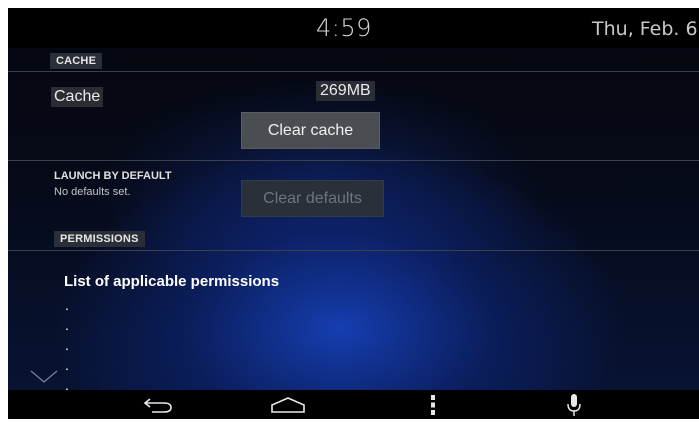 The width and height of the screenshot is (699, 428). I want to click on voice-button, so click(574, 404).